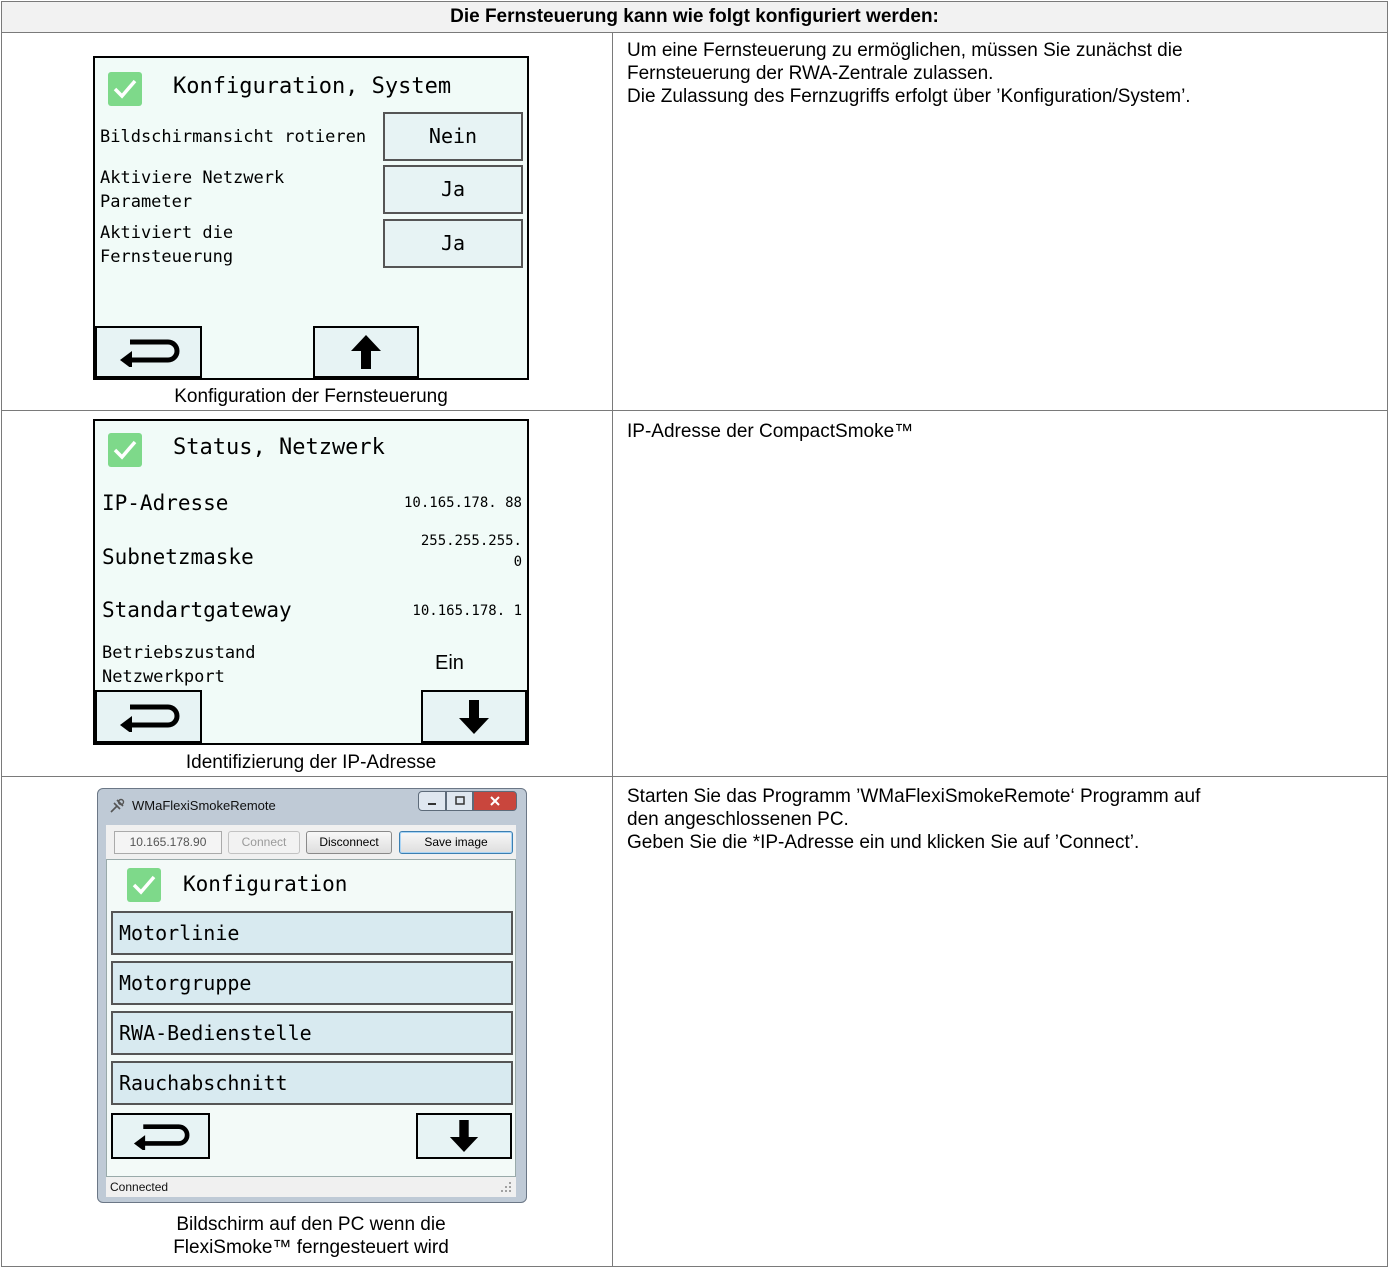  What do you see at coordinates (311, 1224) in the screenshot?
I see `caption-line: Bildschirm auf den PC wenn die` at bounding box center [311, 1224].